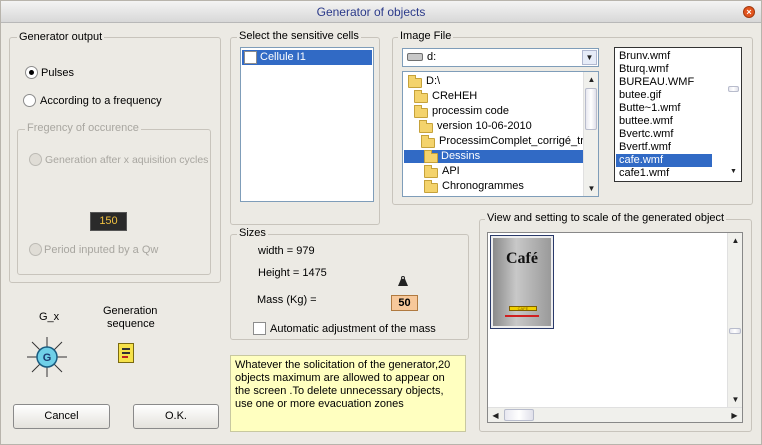  What do you see at coordinates (474, 126) in the screenshot?
I see `folder-item: version 10-06-2010` at bounding box center [474, 126].